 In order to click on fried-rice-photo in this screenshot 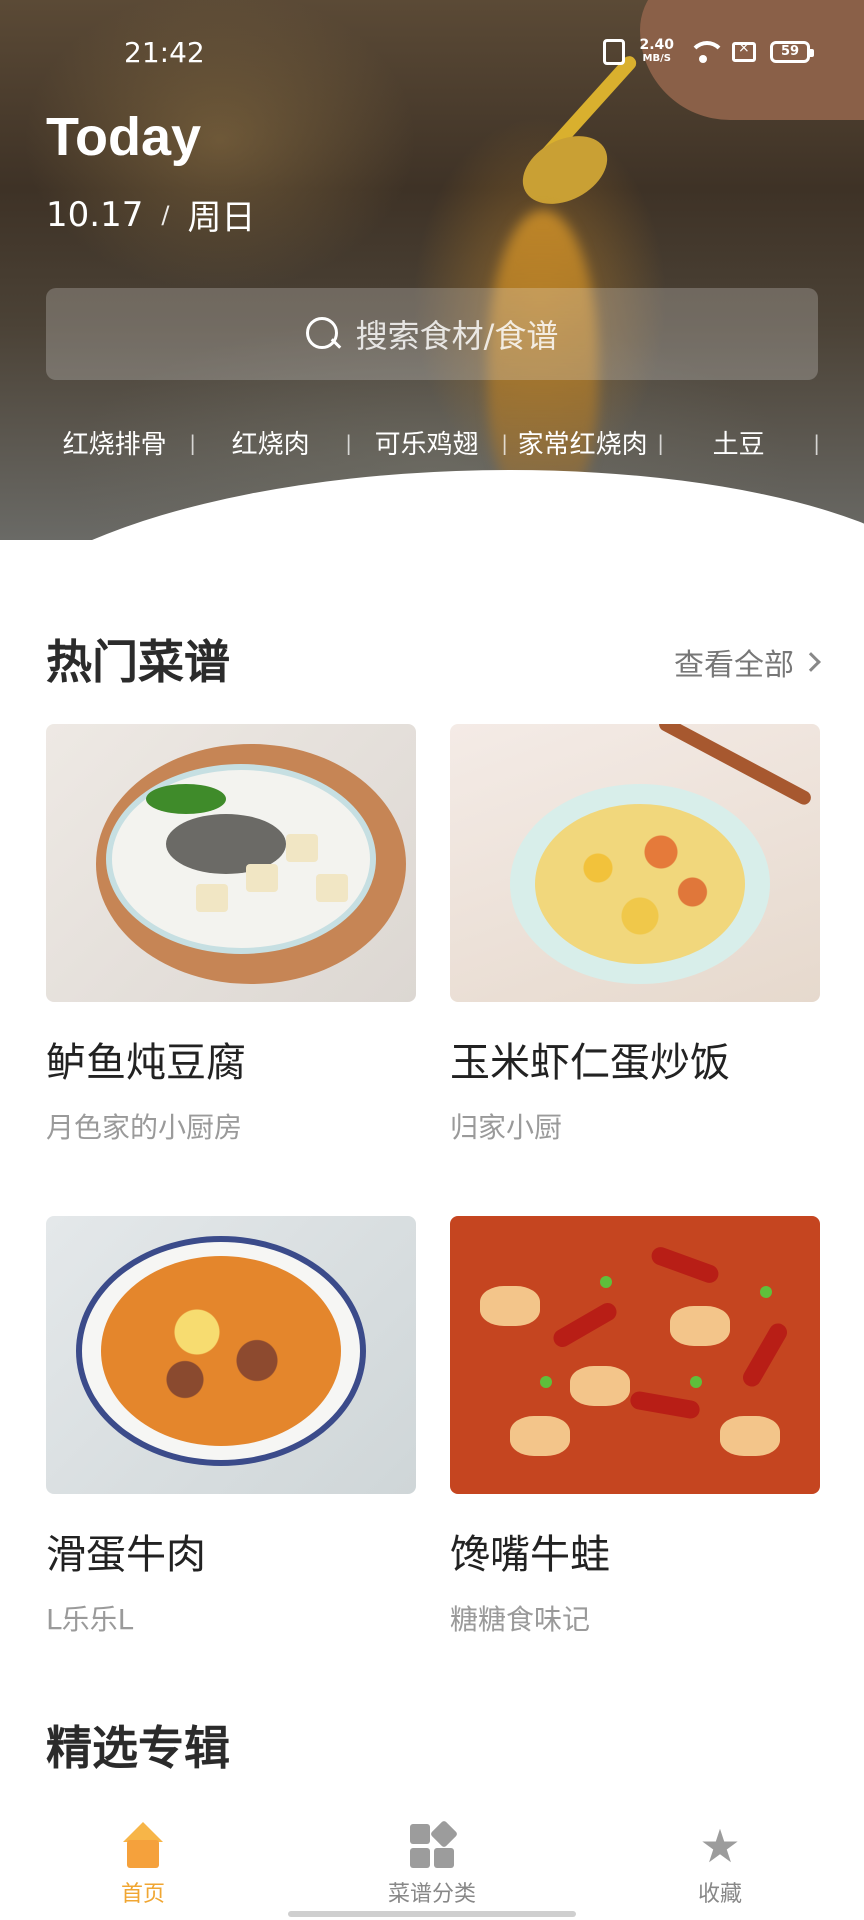, I will do `click(635, 863)`.